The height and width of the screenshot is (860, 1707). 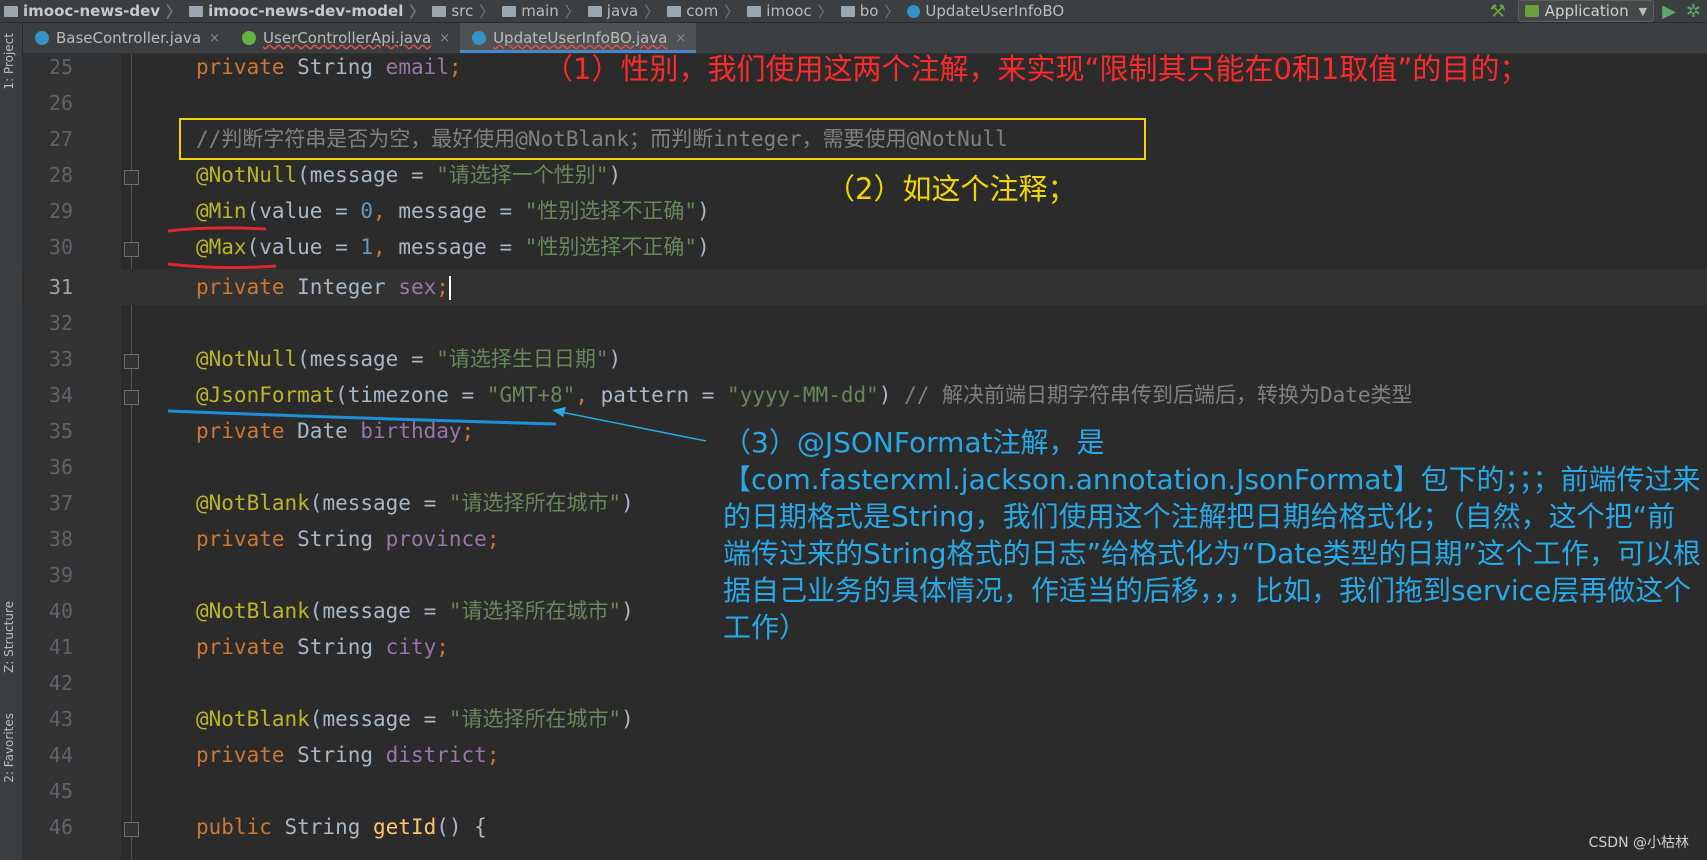 What do you see at coordinates (222, 266) in the screenshot?
I see `max-underline-mark` at bounding box center [222, 266].